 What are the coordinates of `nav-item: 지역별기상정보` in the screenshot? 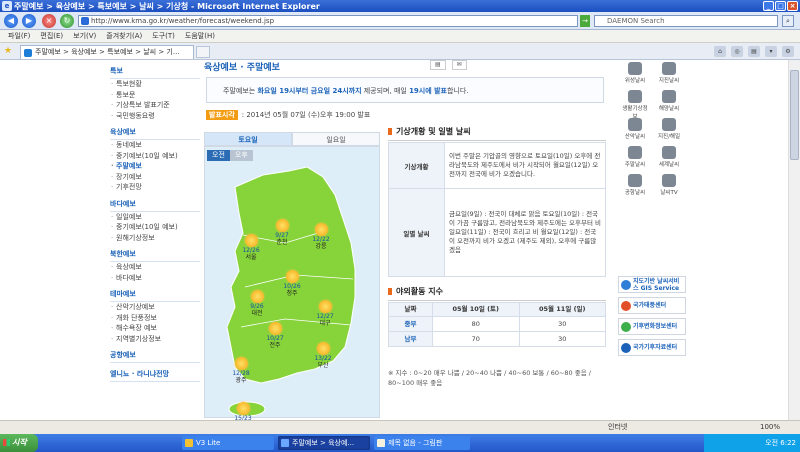 It's located at (155, 339).